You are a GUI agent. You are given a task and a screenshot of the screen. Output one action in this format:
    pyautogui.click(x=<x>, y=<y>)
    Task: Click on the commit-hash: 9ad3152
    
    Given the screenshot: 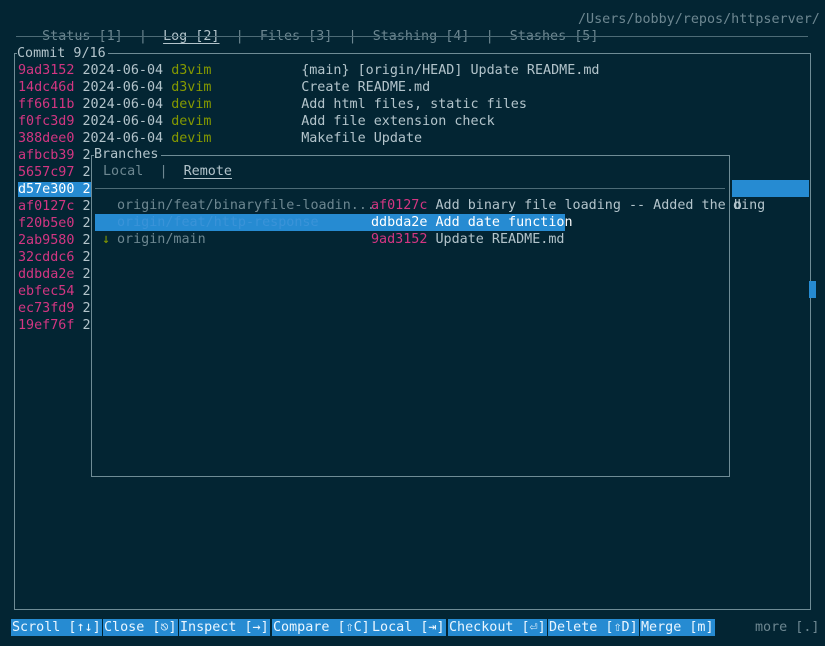 What is the action you would take?
    pyautogui.click(x=46, y=70)
    